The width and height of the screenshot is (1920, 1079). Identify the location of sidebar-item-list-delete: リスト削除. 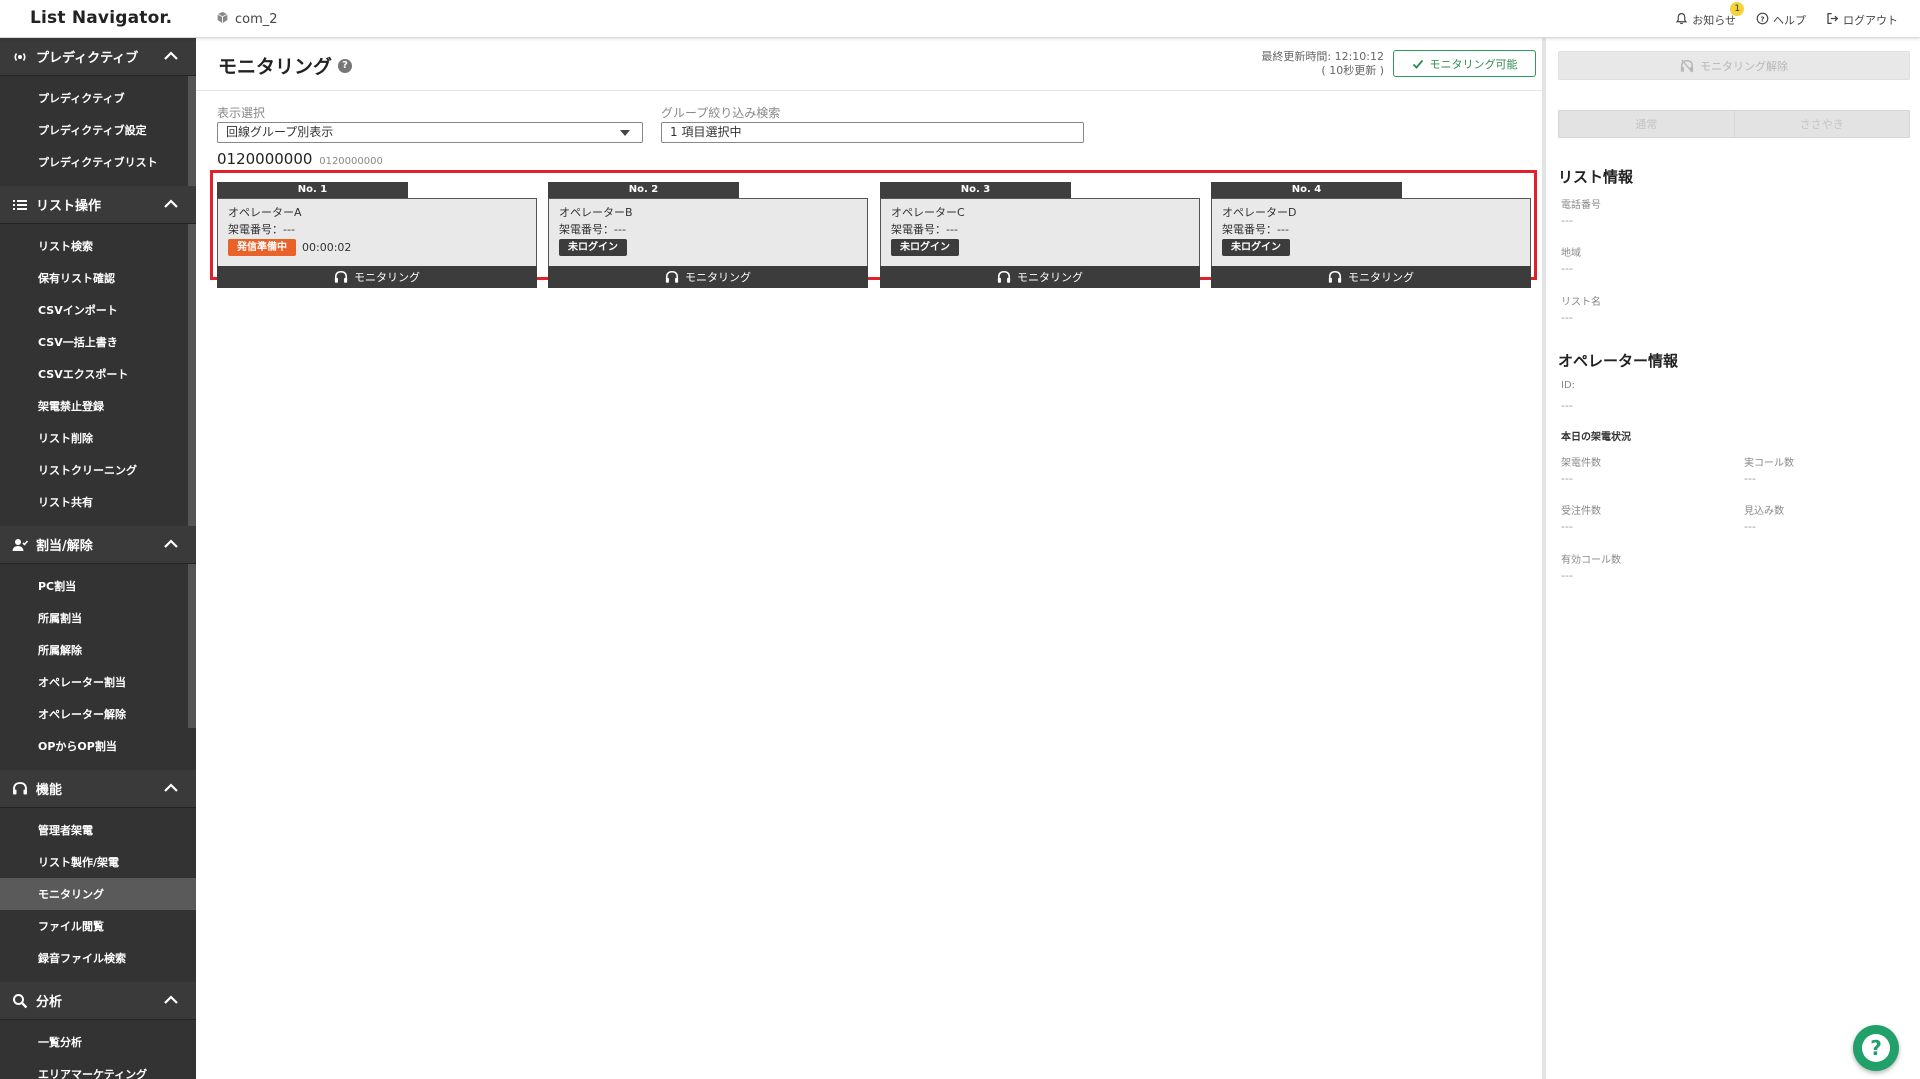
(98, 438).